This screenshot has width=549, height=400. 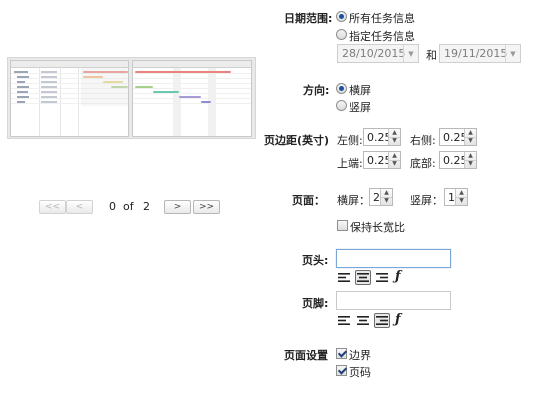 I want to click on margins-label: 页边距(英寸), so click(x=297, y=140).